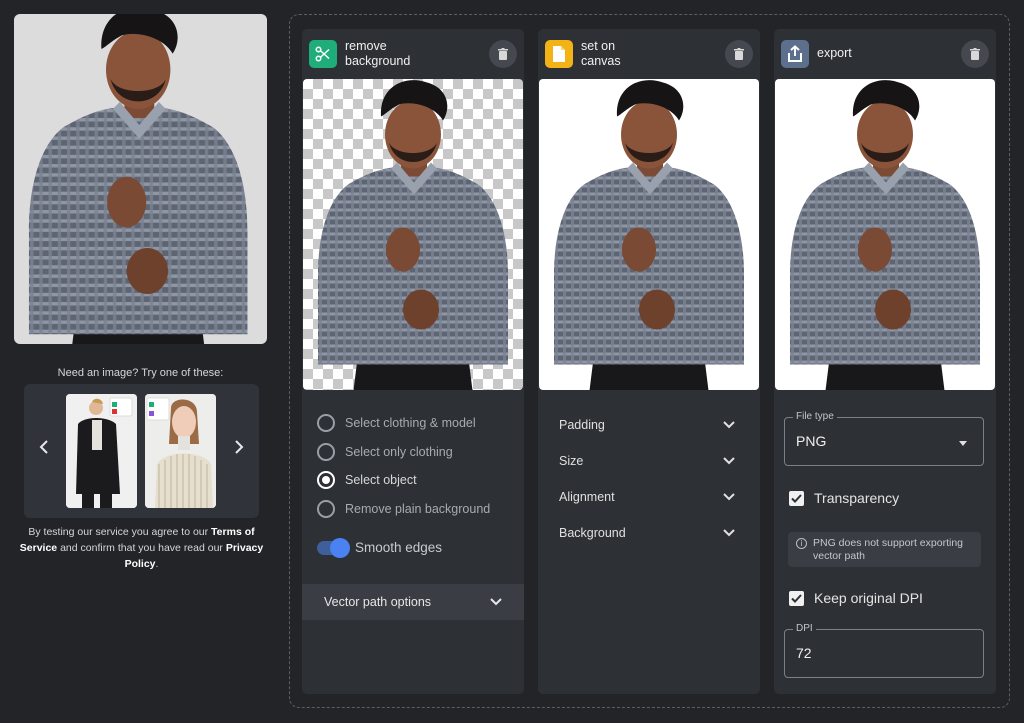 Image resolution: width=1024 pixels, height=723 pixels. Describe the element at coordinates (410, 423) in the screenshot. I see `radio-label: Select clothing & model` at that location.